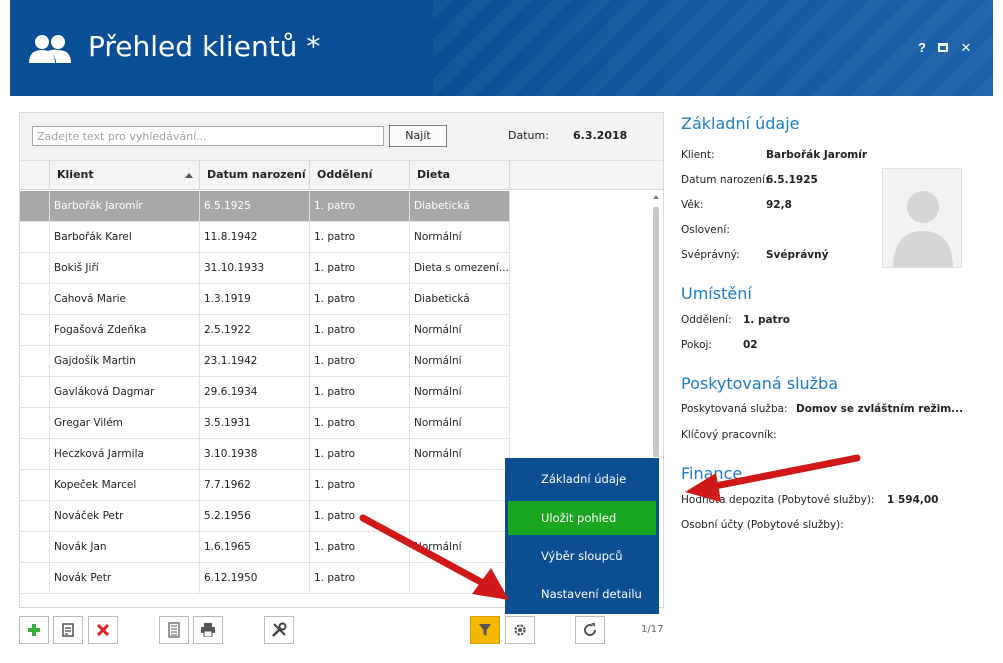  I want to click on add-button, so click(34, 630).